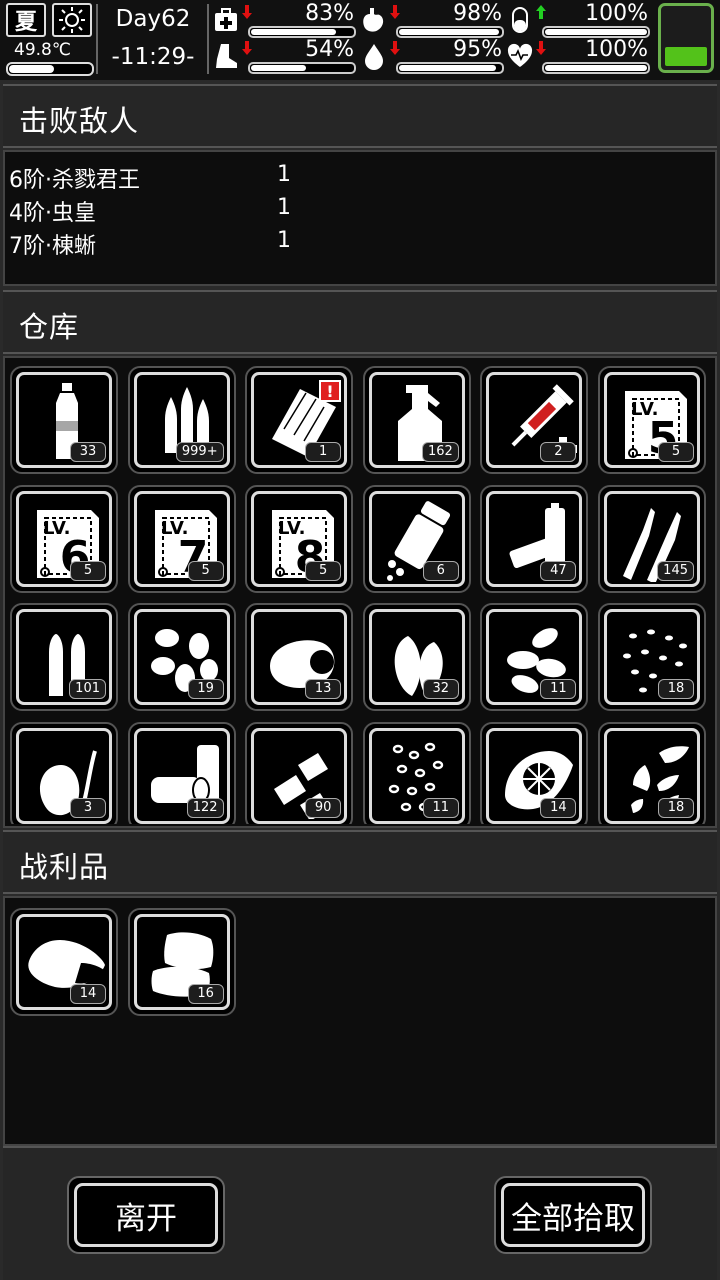  I want to click on nuts-icon: 19, so click(181, 657).